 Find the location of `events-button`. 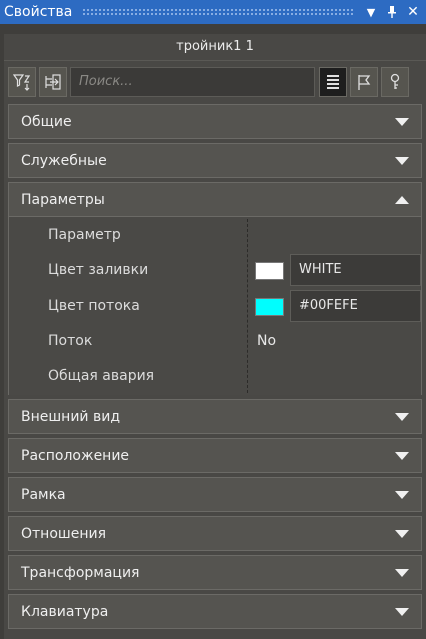

events-button is located at coordinates (364, 82).